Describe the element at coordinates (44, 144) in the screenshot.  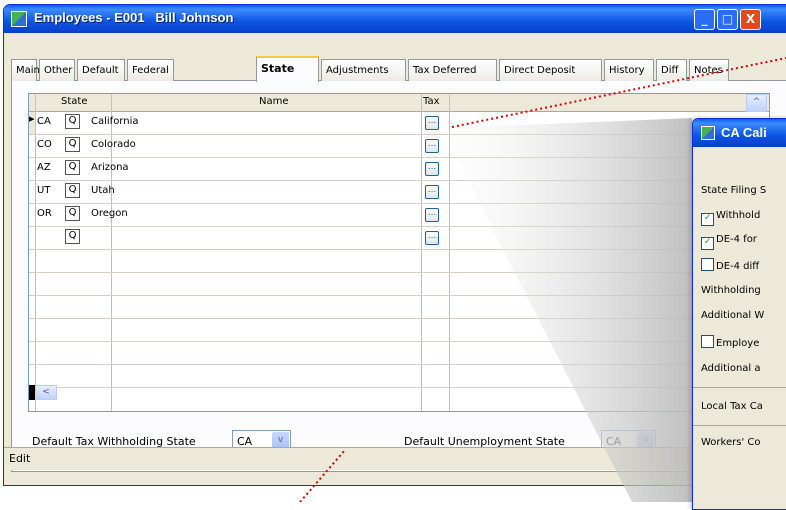
I see `state-code-cell: CO` at that location.